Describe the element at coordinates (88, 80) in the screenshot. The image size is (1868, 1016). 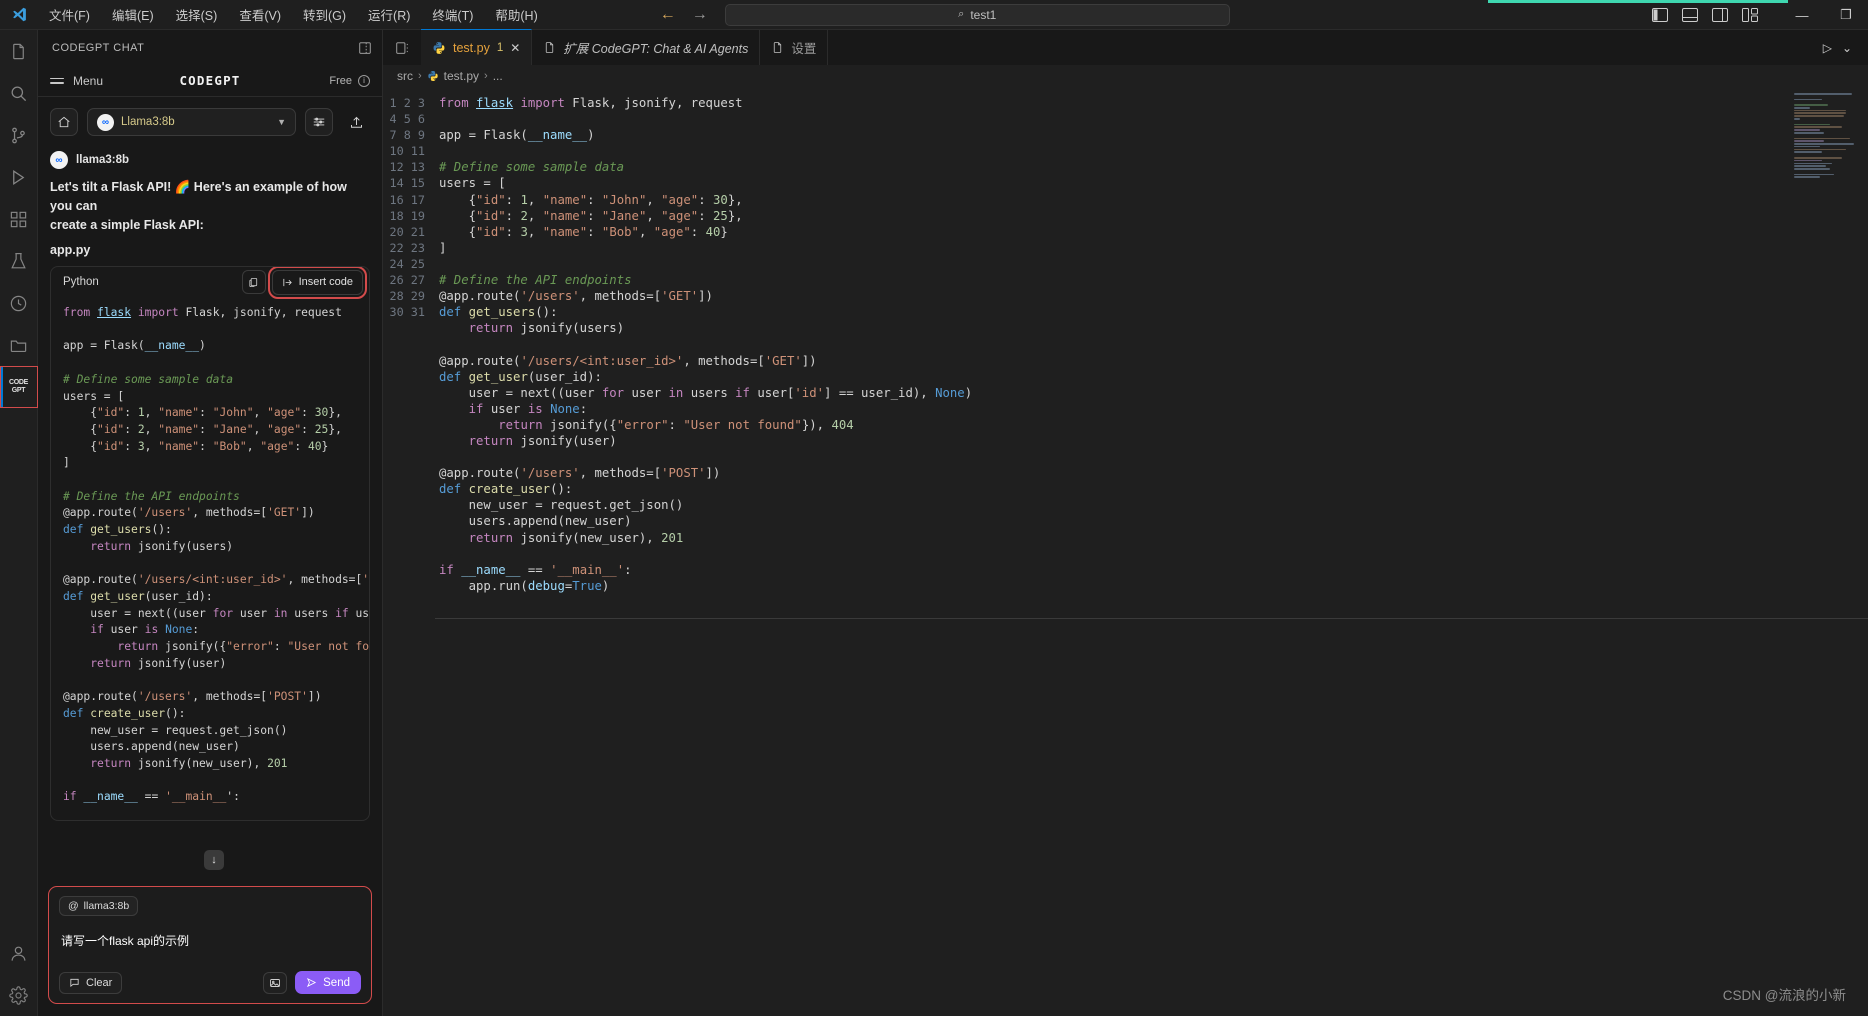
I see `menu-label: Menu` at that location.